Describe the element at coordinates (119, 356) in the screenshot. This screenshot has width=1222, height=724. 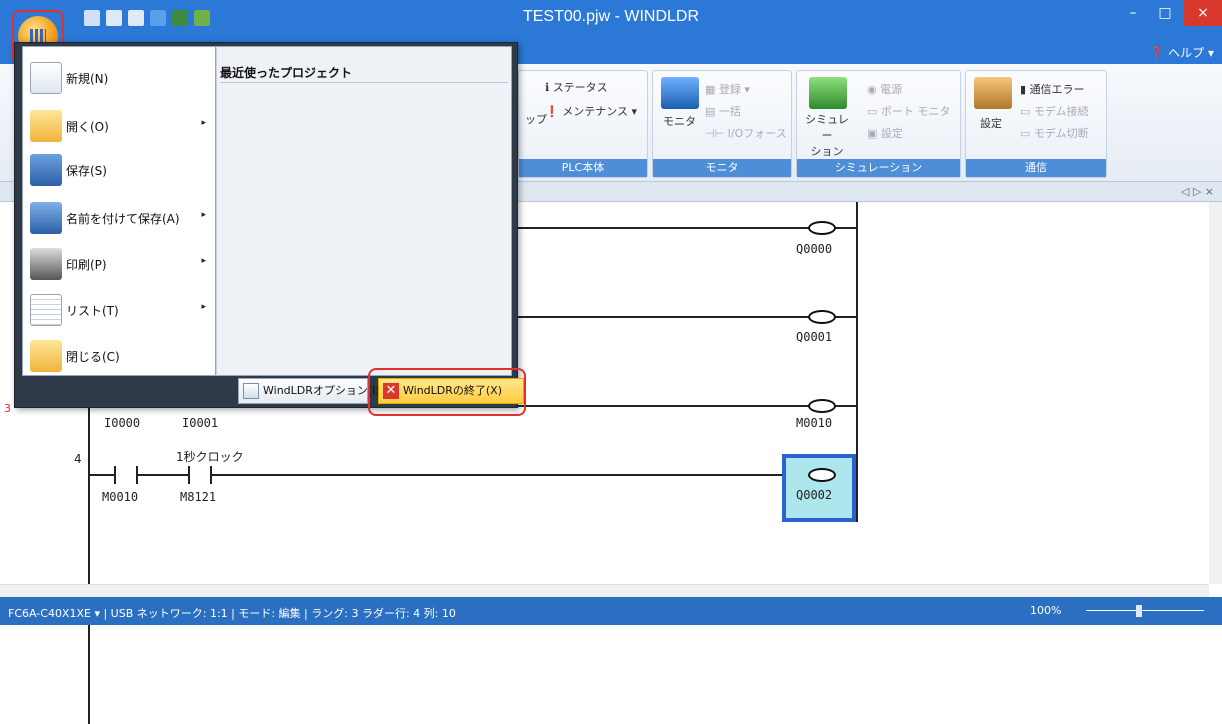
I see `menu-item-close: 閉じる(C)` at that location.